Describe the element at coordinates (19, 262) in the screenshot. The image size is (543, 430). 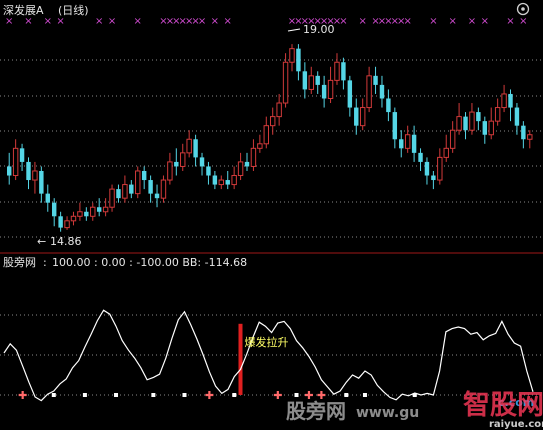
I see `indicator-name: 股旁网` at that location.